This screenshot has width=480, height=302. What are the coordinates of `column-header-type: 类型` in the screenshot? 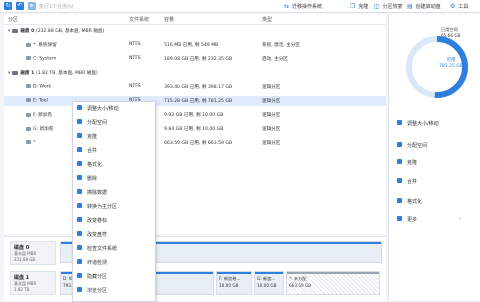 It's located at (267, 19).